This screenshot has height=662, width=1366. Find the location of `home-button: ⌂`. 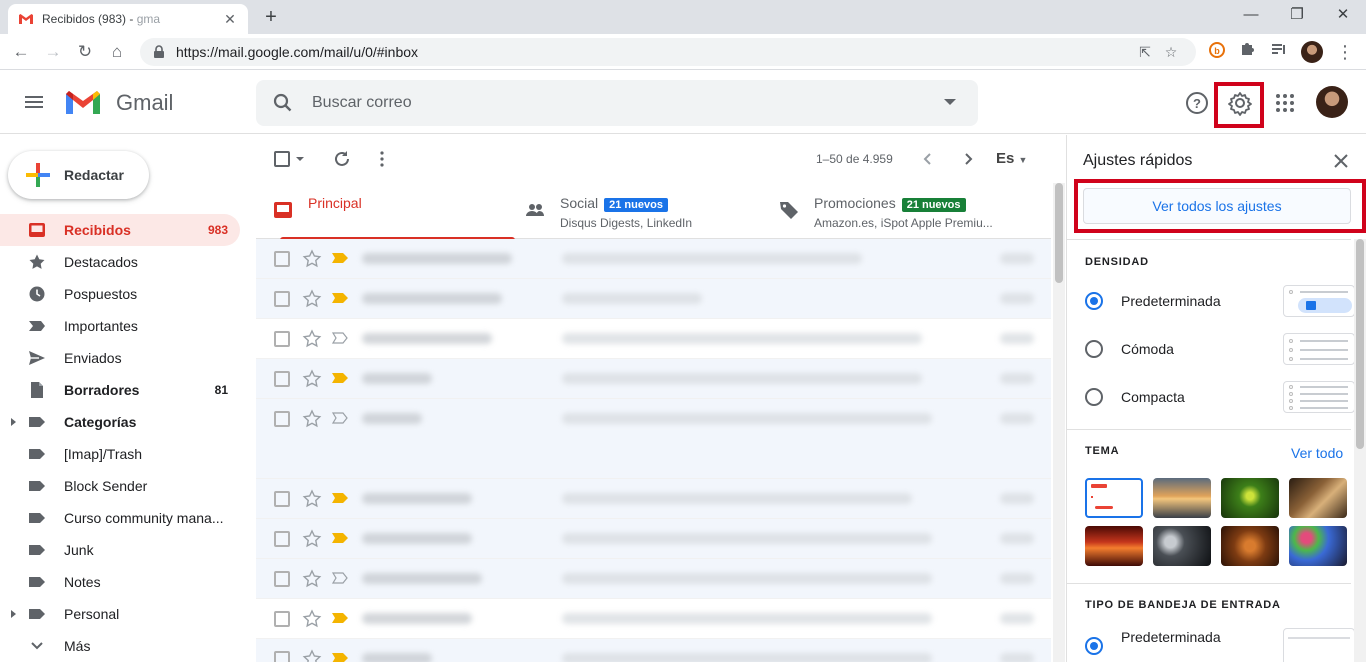

home-button: ⌂ is located at coordinates (117, 52).